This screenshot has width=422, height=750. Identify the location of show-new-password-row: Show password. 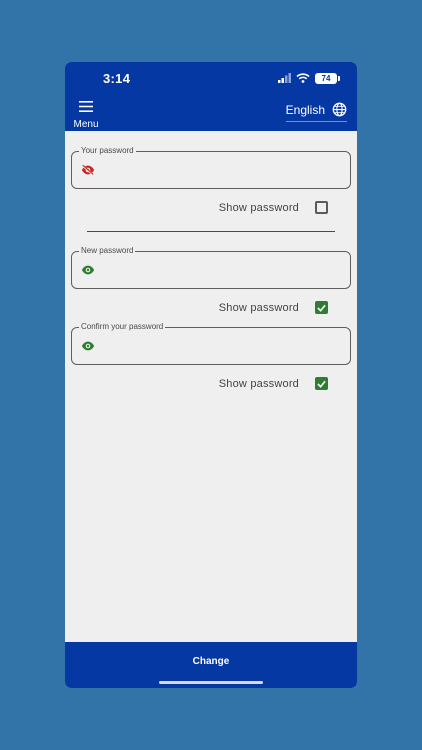
(273, 307).